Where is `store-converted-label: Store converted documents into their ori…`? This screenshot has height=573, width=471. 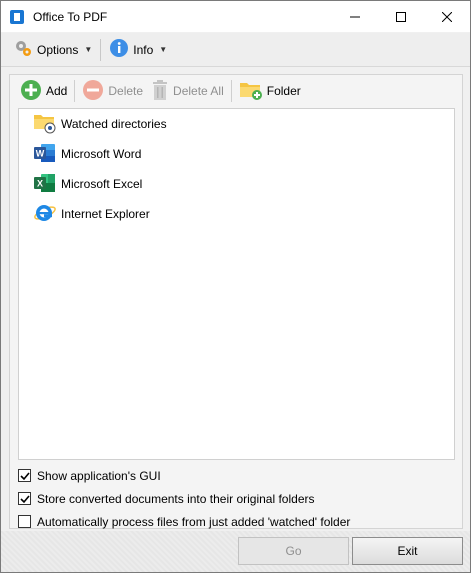
store-converted-label: Store converted documents into their ori… is located at coordinates (176, 498).